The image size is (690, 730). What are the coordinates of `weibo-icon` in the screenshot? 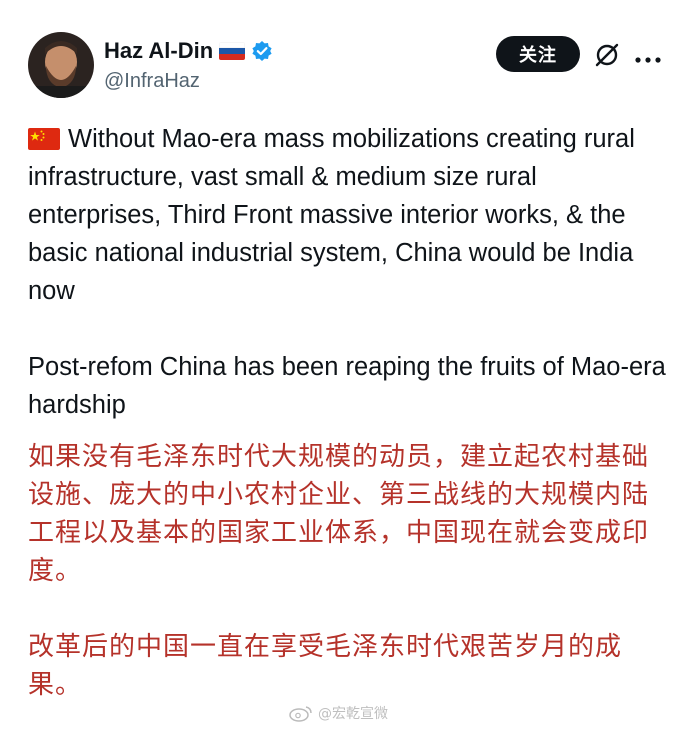 It's located at (301, 713).